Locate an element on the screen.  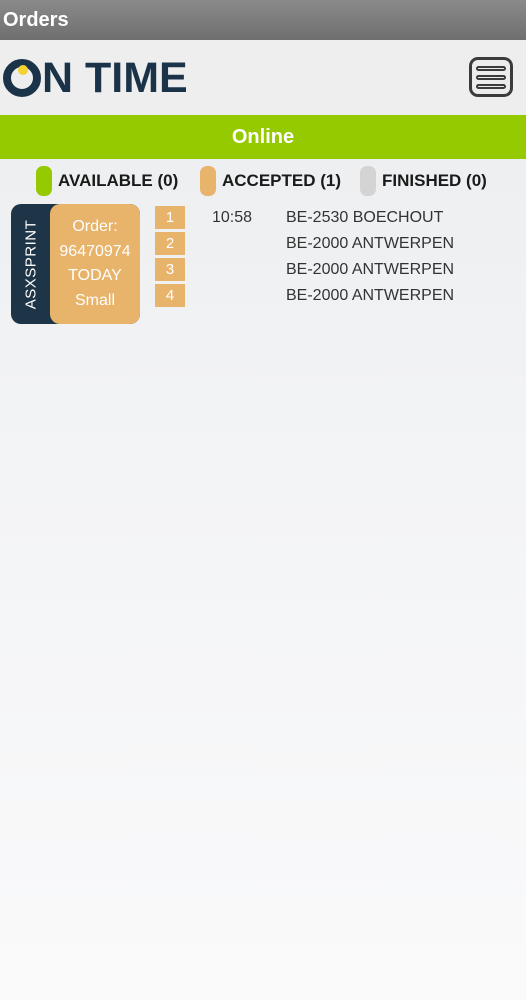
legend-accepted: ACCEPTED (1) is located at coordinates (270, 181).